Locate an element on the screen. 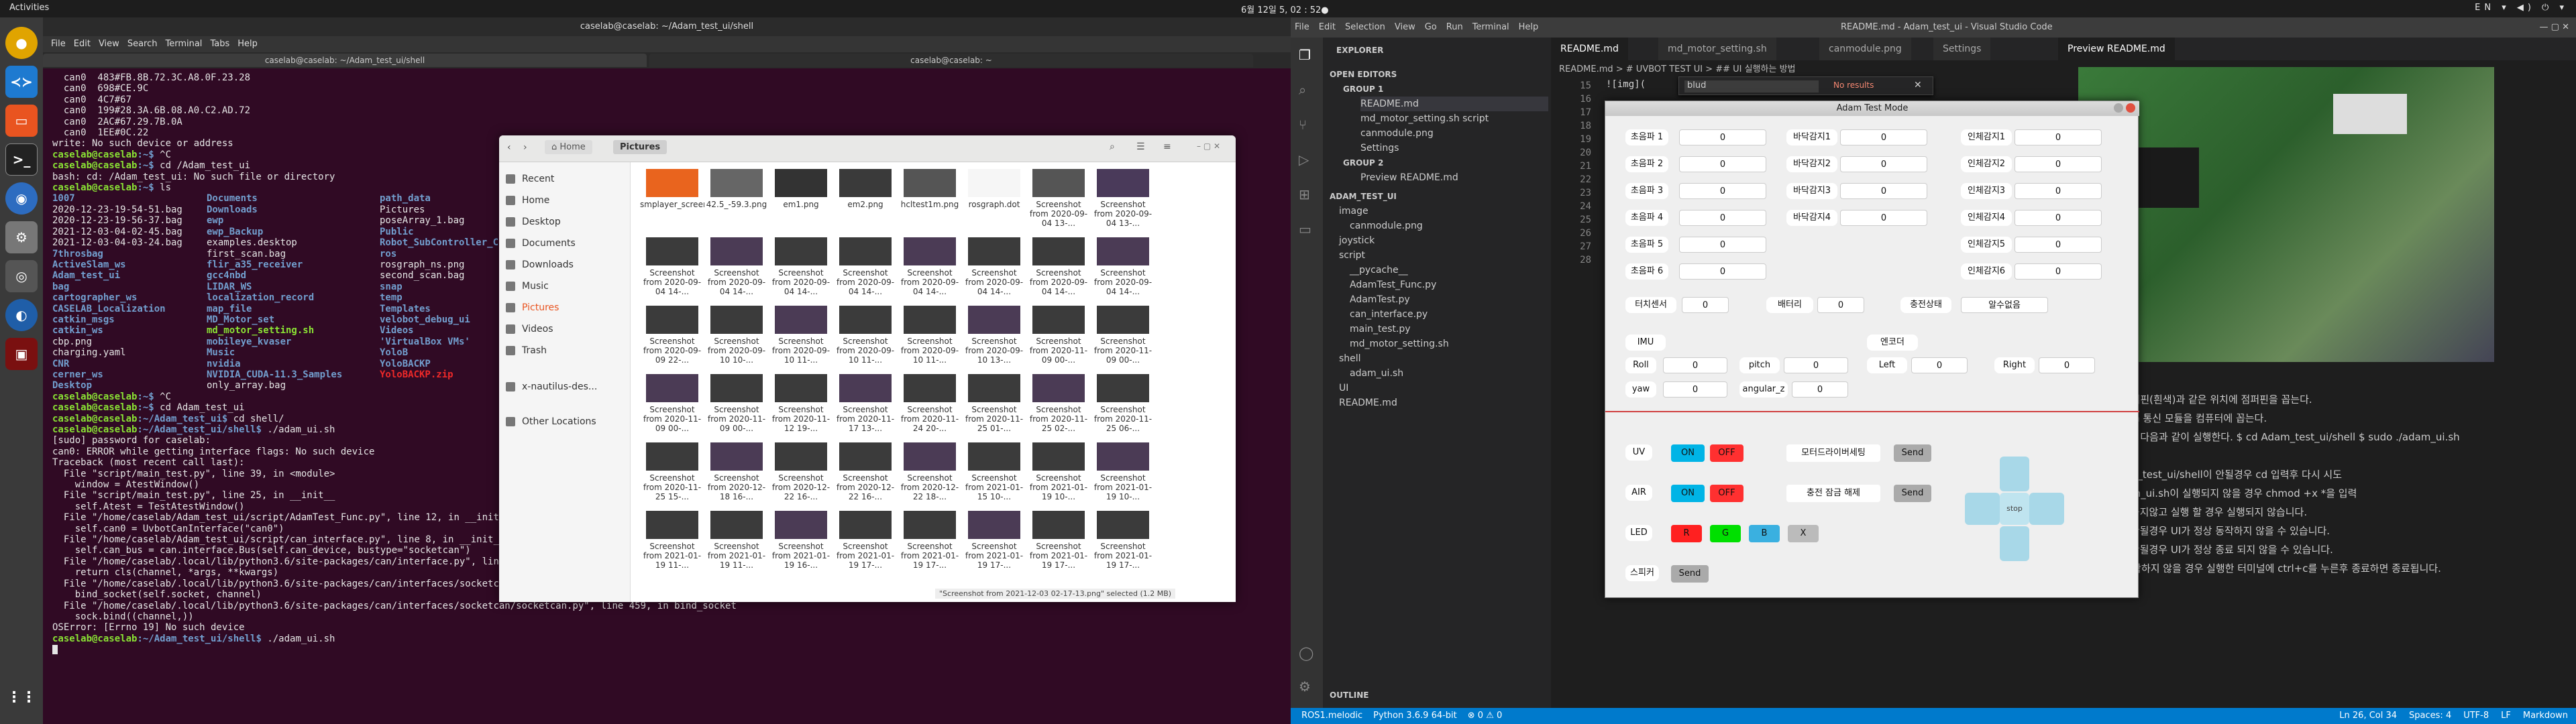 This screenshot has height=724, width=2576. charge-state-value: 알수없음 is located at coordinates (2004, 305).